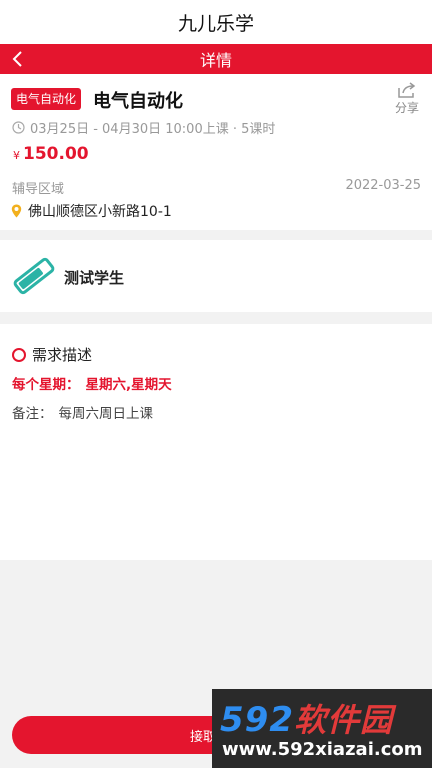  What do you see at coordinates (46, 99) in the screenshot?
I see `course-tag: 电气自动化` at bounding box center [46, 99].